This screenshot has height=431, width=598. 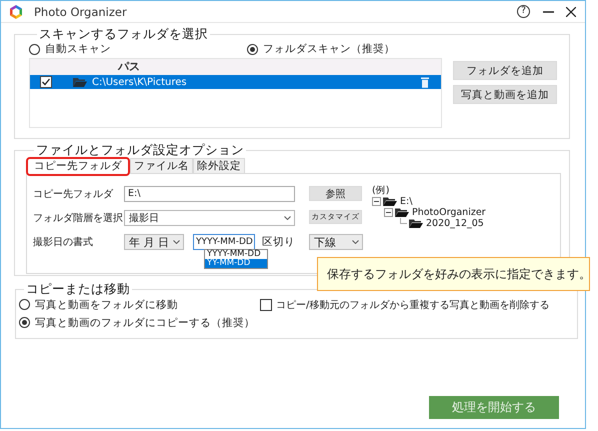 I want to click on group-title: ファイルとフォルダ設定オプション, so click(x=140, y=149).